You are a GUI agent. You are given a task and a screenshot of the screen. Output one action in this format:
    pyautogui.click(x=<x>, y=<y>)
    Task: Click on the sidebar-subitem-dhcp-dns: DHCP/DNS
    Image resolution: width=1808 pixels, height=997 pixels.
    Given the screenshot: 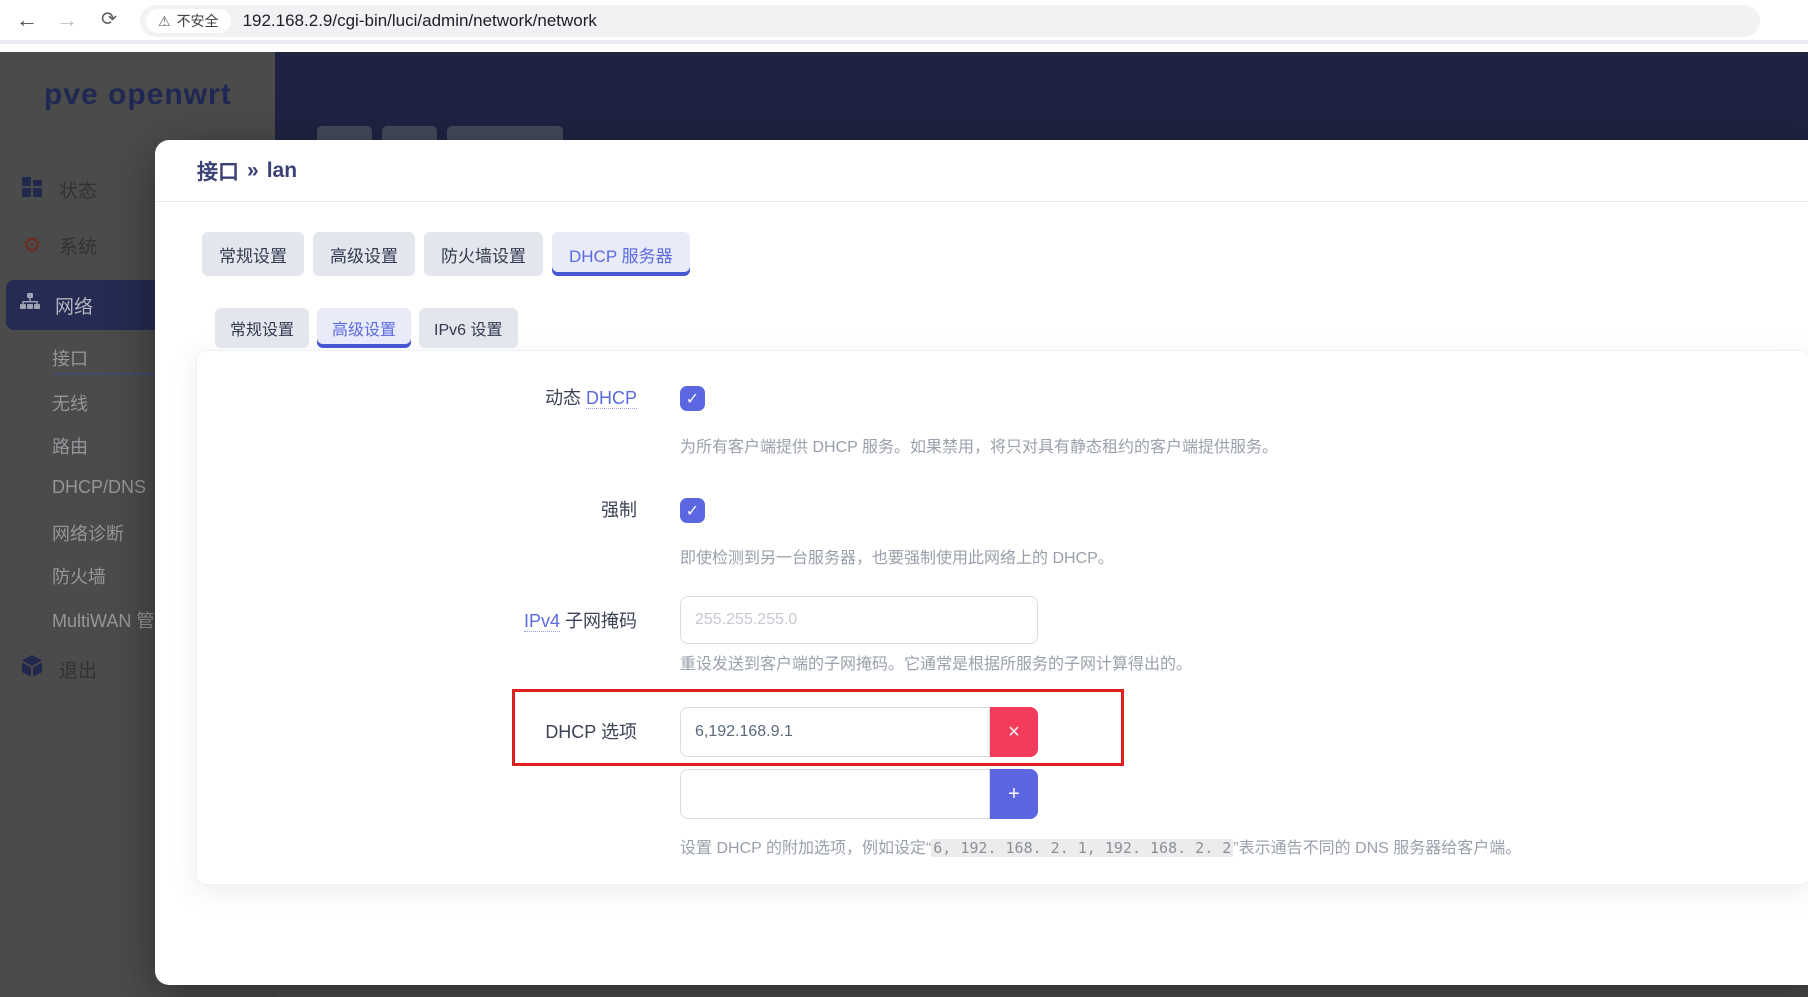 What is the action you would take?
    pyautogui.click(x=99, y=487)
    